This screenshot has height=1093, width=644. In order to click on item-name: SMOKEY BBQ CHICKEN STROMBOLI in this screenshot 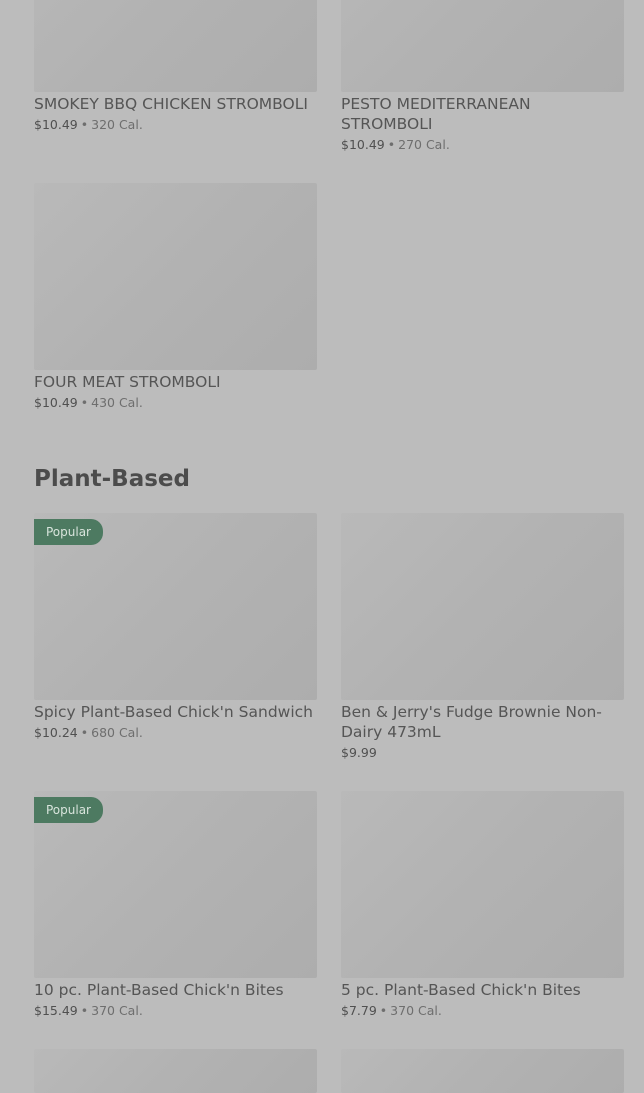, I will do `click(171, 104)`.